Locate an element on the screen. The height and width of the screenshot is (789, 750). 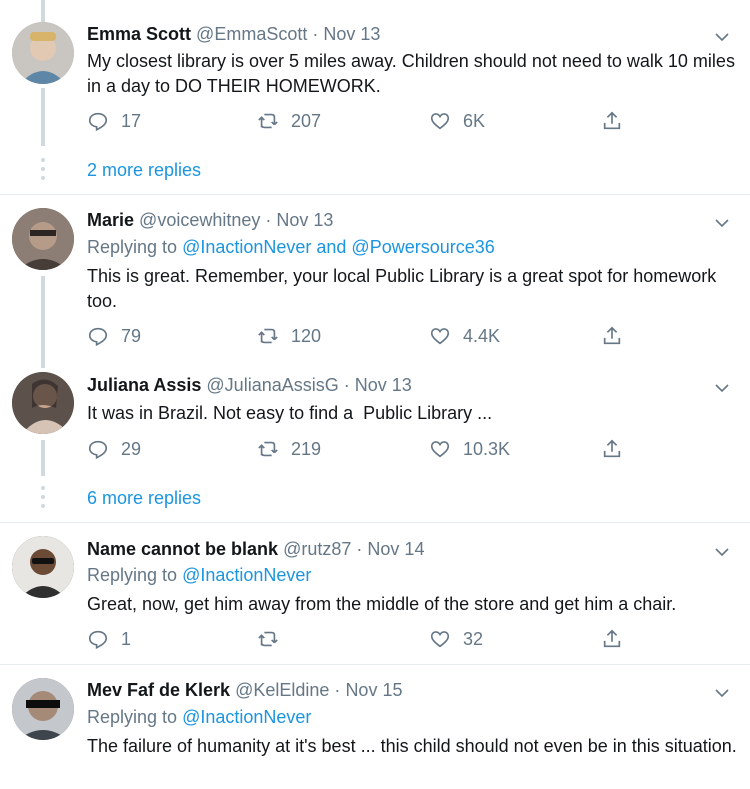
tweet-header: Mev Faf de Klerk @KelEldine · Nov 15 is located at coordinates (244, 690).